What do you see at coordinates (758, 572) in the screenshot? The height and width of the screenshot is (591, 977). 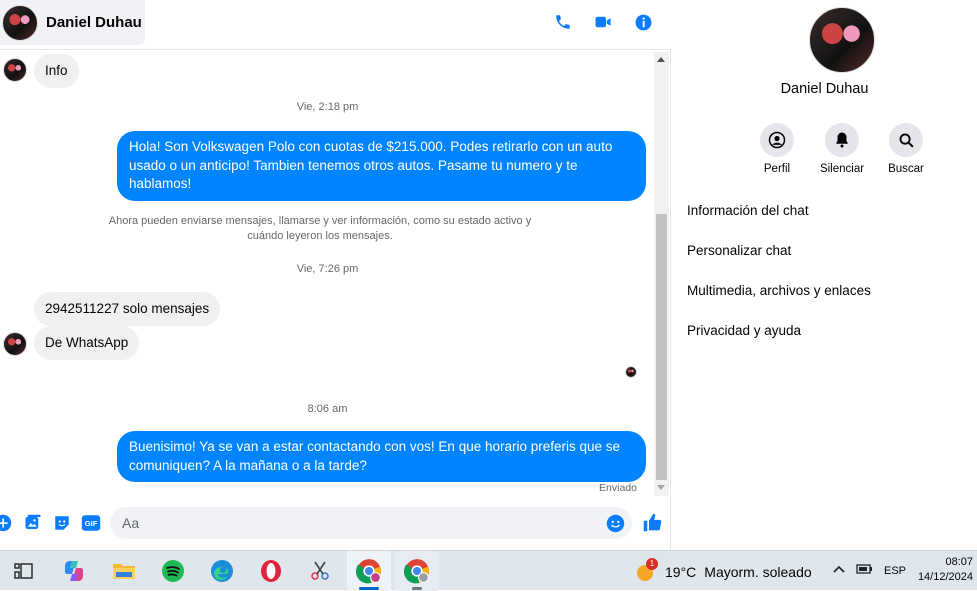 I see `weather-description: Mayorm. soleado` at bounding box center [758, 572].